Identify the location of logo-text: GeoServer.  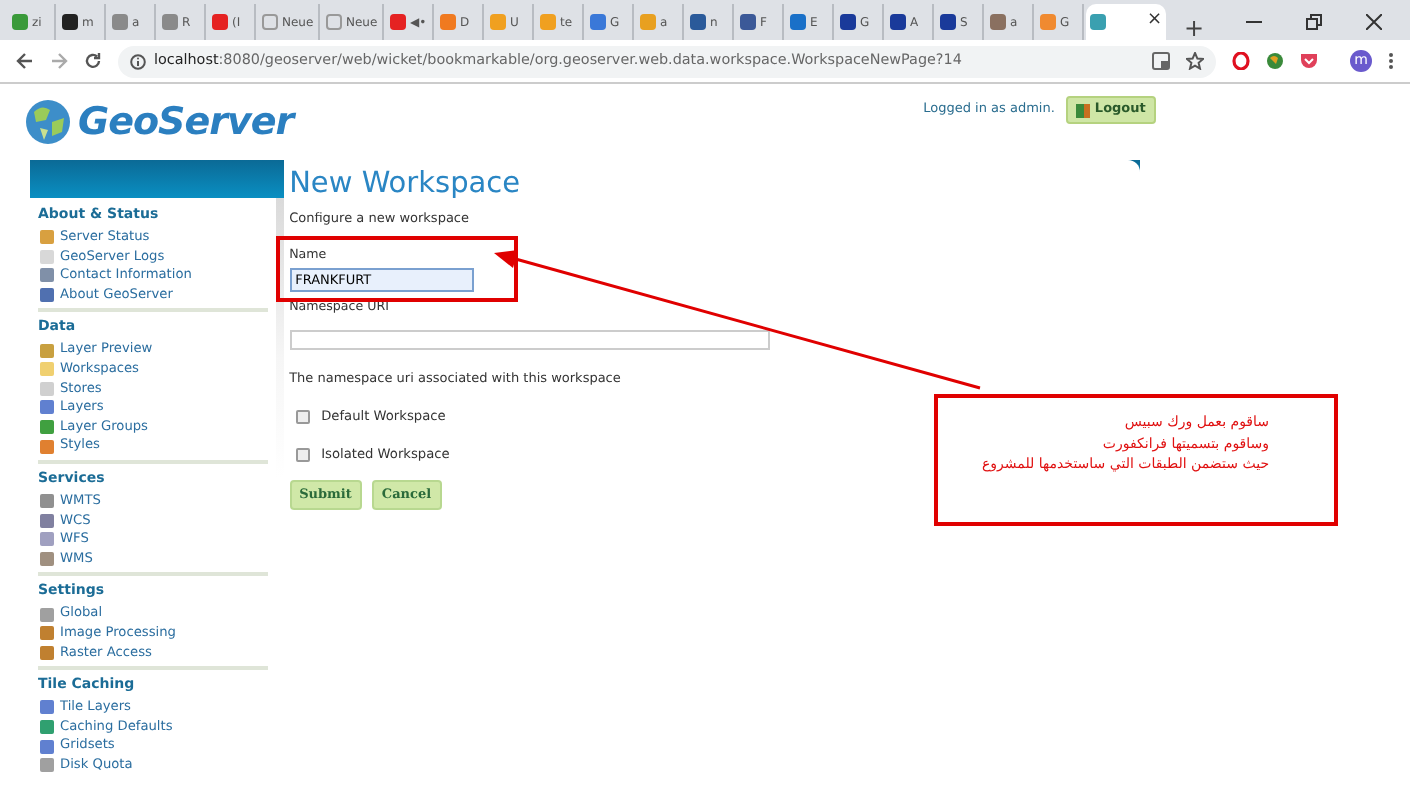
(186, 122).